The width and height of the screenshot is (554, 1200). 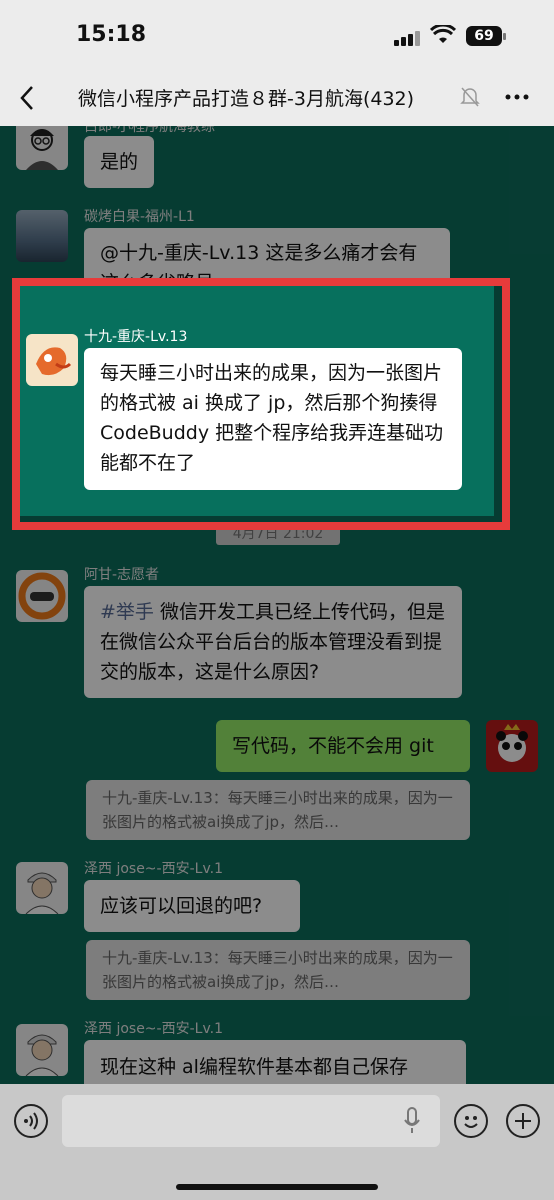 I want to click on message-bubble: 应该可以回退的吧?, so click(x=192, y=906).